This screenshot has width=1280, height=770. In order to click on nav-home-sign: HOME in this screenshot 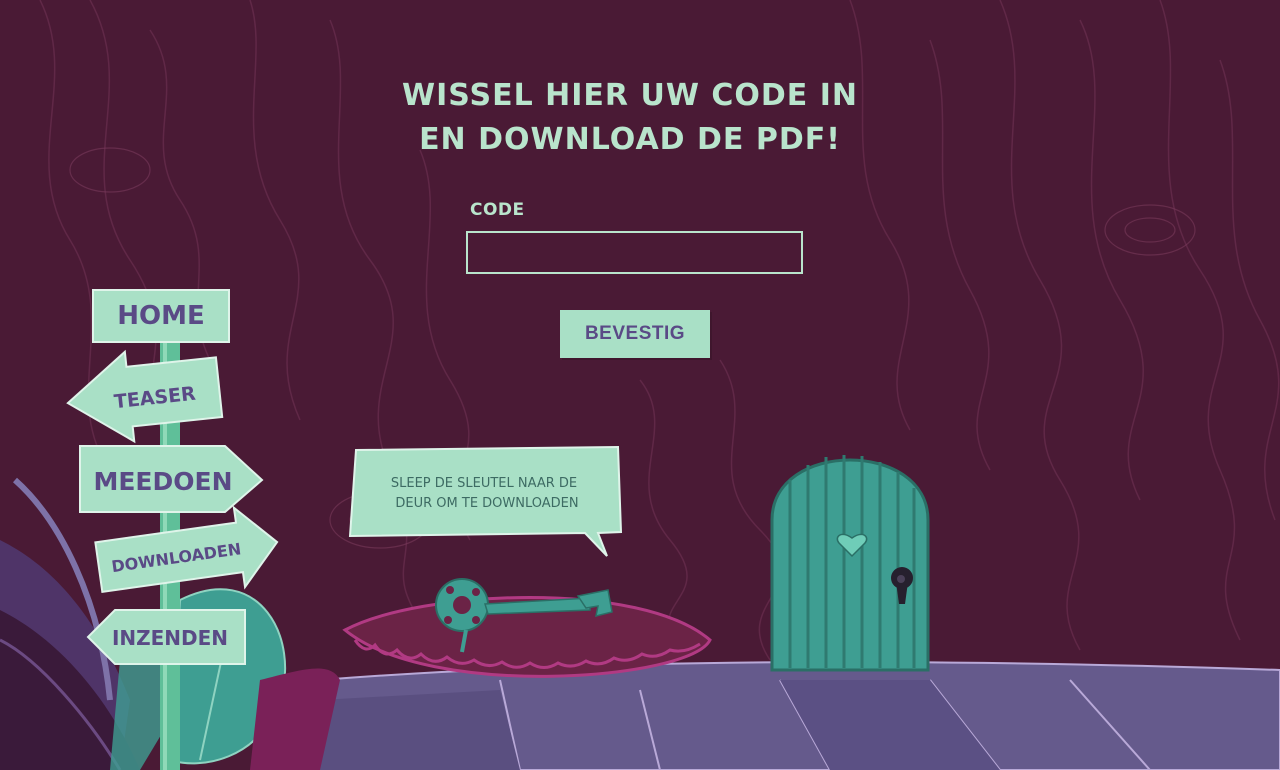, I will do `click(161, 316)`.